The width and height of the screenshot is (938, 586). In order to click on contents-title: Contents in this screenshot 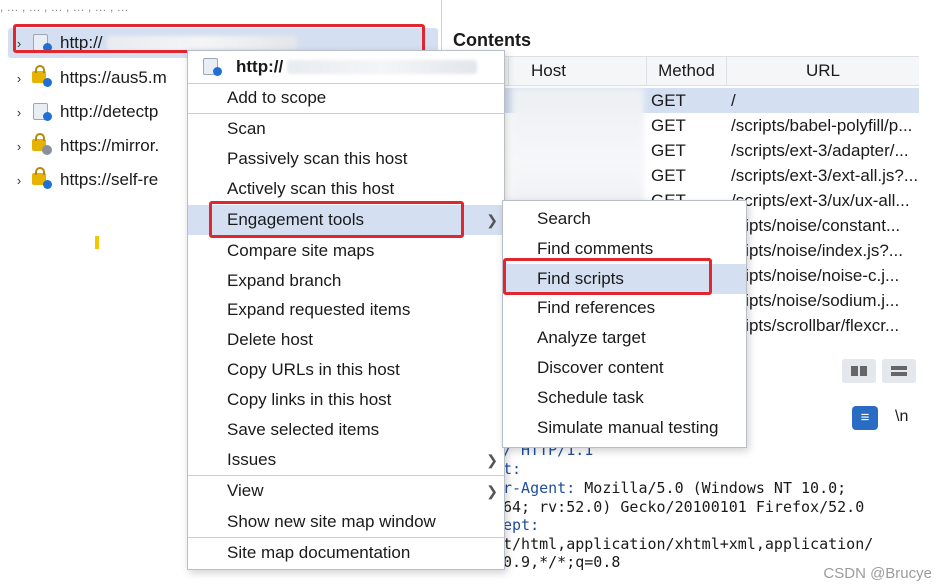, I will do `click(492, 40)`.